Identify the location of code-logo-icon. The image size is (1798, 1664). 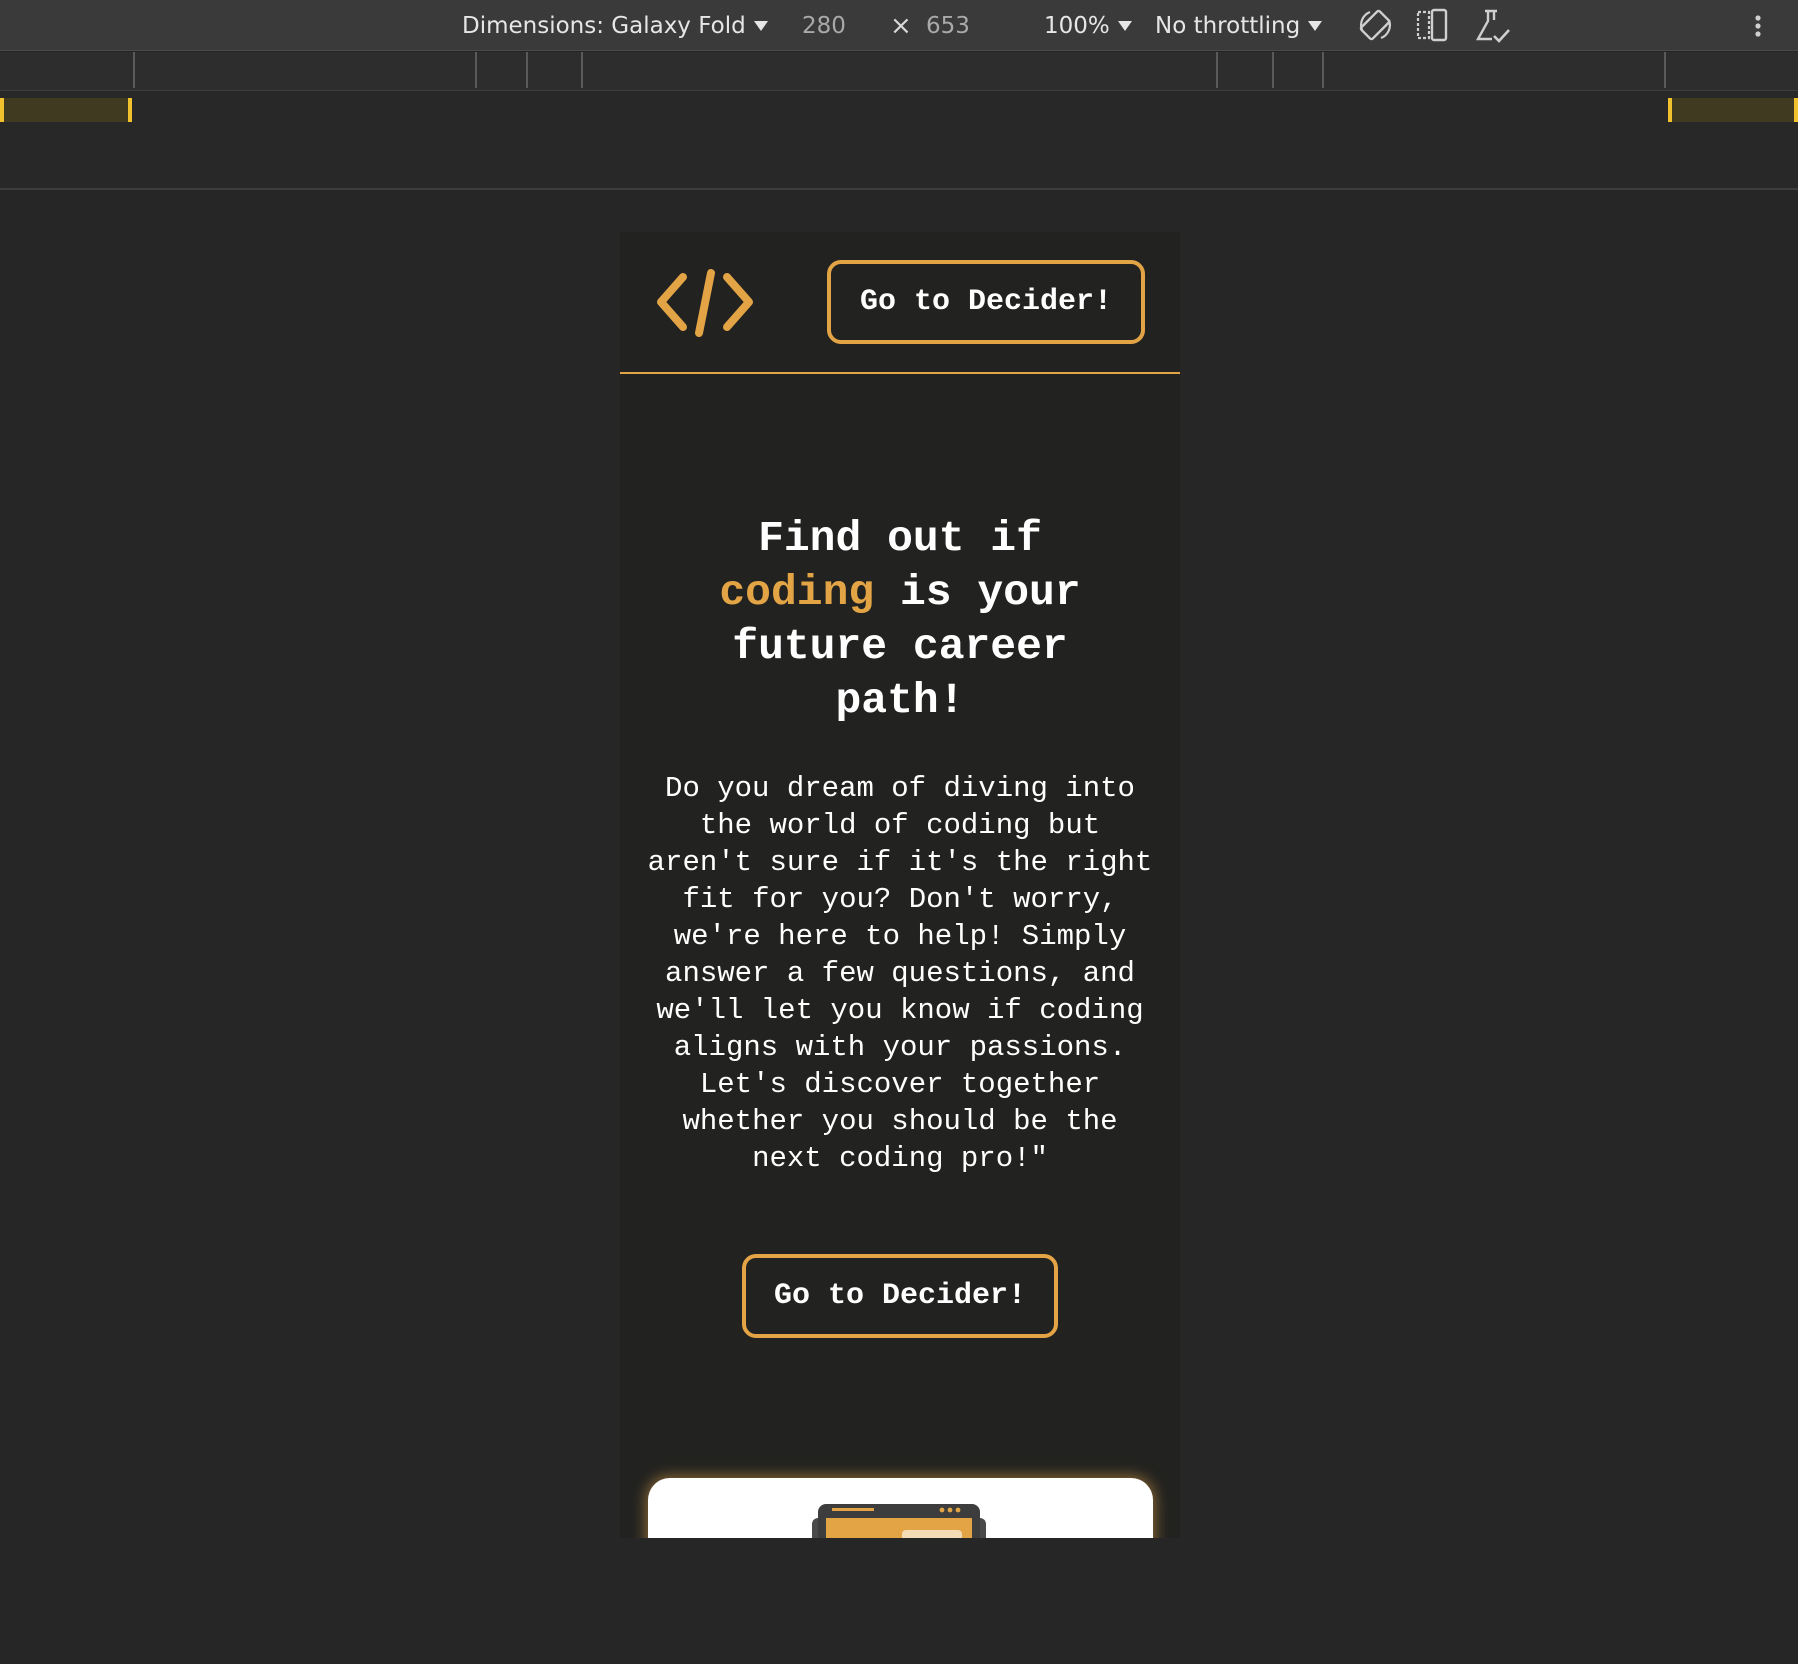
(705, 302).